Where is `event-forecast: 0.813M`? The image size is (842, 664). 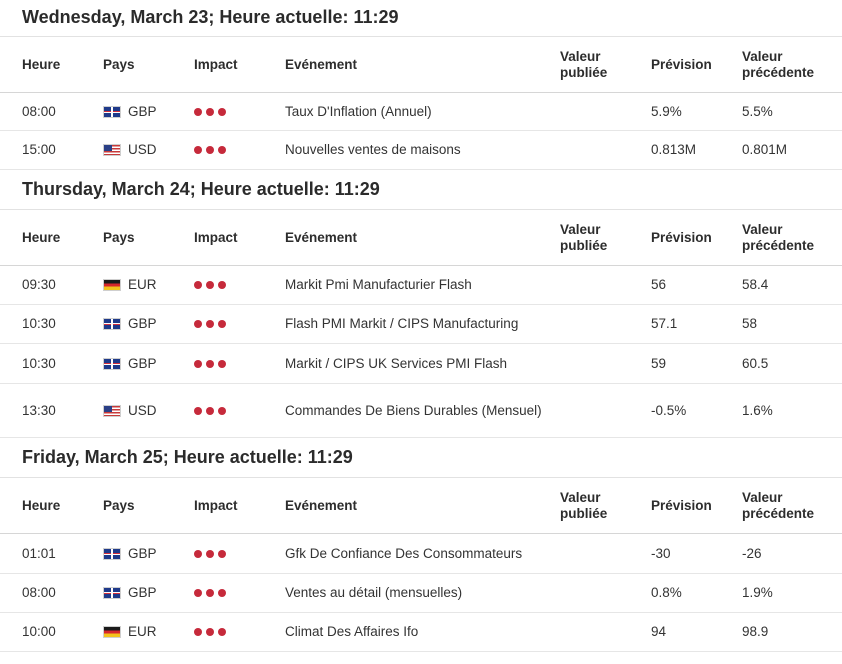 event-forecast: 0.813M is located at coordinates (674, 149).